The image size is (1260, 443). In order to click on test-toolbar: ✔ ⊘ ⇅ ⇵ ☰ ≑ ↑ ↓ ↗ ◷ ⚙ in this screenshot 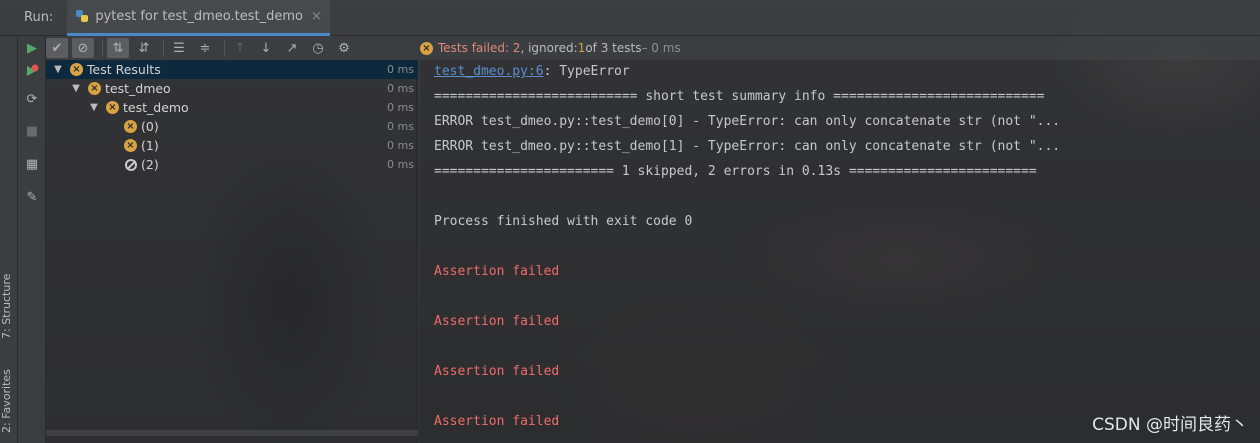, I will do `click(232, 48)`.